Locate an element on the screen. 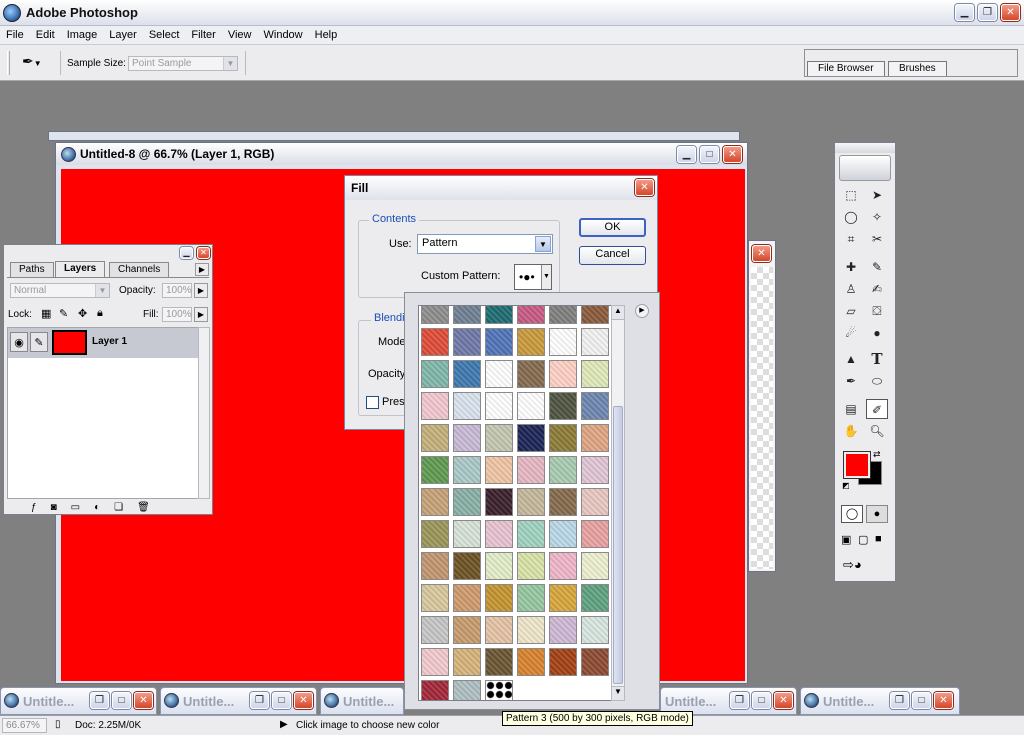 The image size is (1024, 735). menu-file: File is located at coordinates (15, 35).